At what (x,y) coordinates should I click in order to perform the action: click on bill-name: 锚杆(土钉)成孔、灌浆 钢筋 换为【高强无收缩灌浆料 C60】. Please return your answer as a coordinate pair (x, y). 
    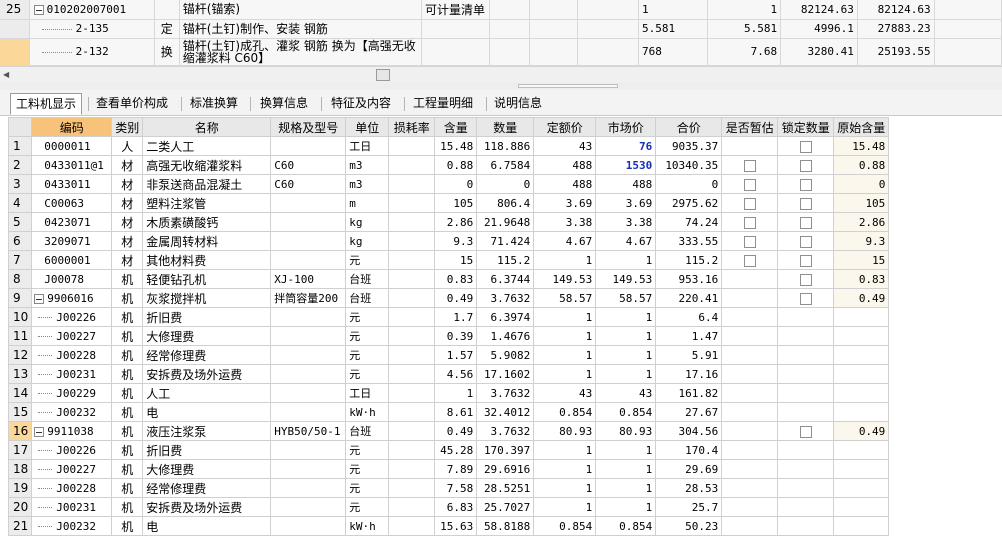
    Looking at the image, I should click on (301, 52).